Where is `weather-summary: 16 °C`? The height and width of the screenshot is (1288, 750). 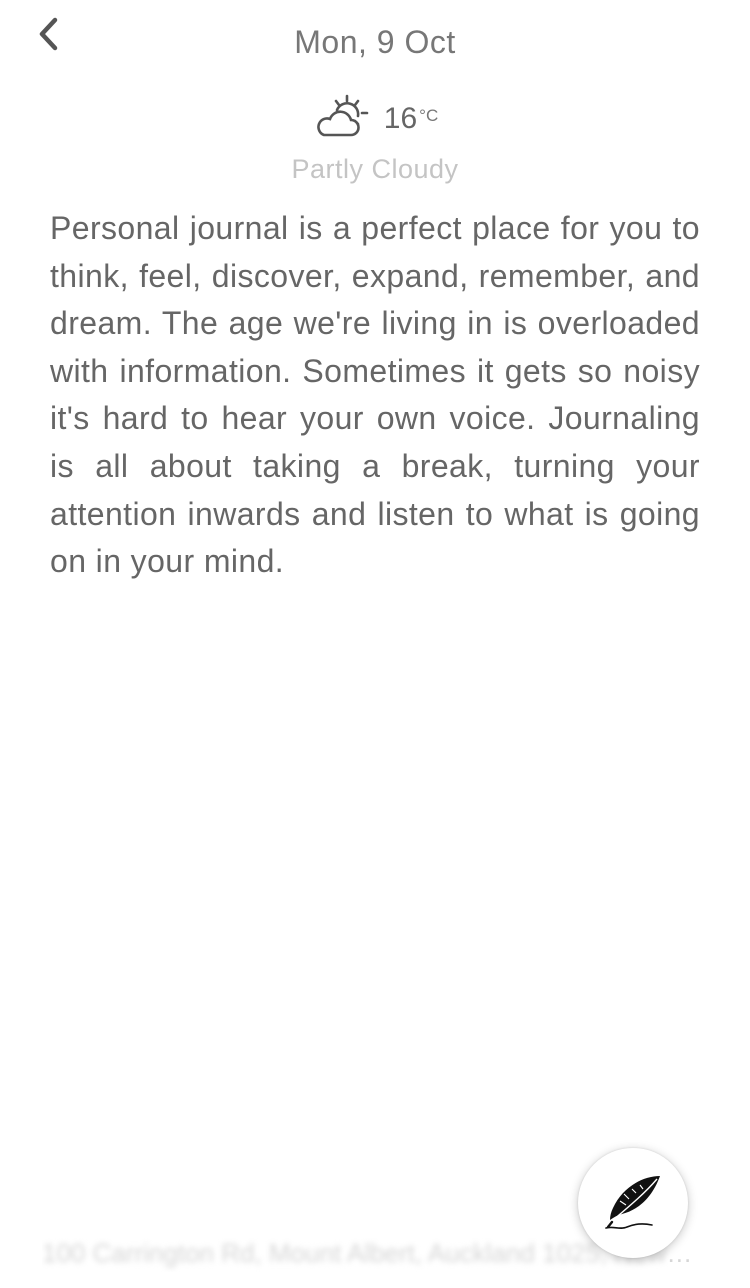 weather-summary: 16 °C is located at coordinates (375, 116).